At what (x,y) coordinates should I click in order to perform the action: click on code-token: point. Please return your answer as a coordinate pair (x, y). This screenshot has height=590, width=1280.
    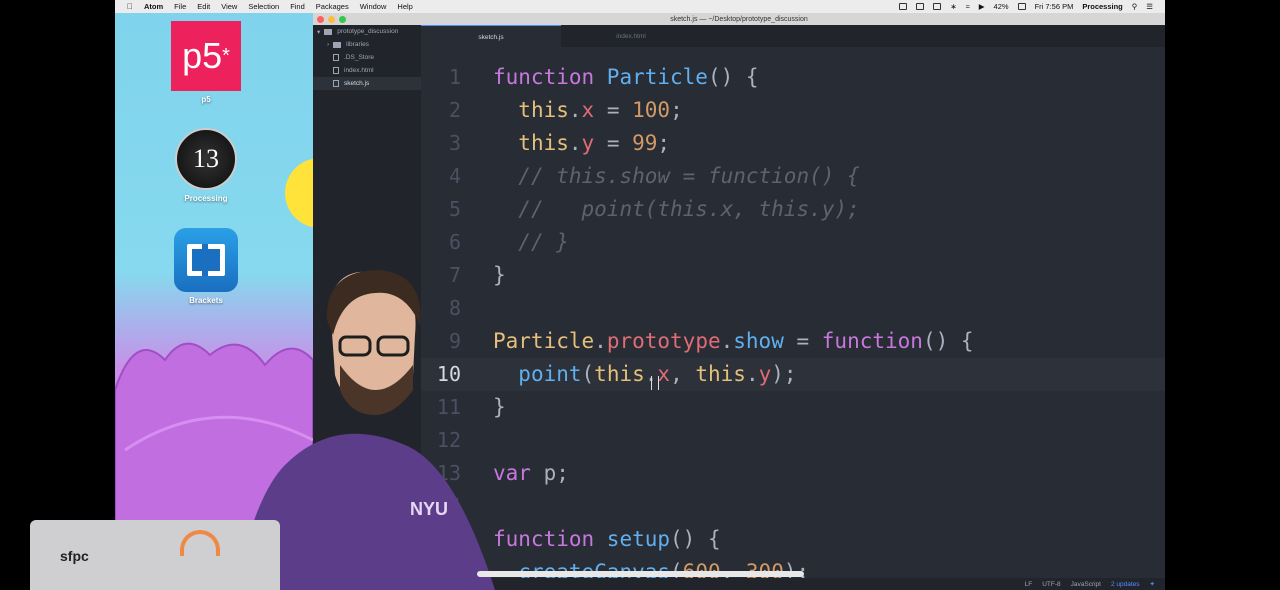
    Looking at the image, I should click on (550, 374).